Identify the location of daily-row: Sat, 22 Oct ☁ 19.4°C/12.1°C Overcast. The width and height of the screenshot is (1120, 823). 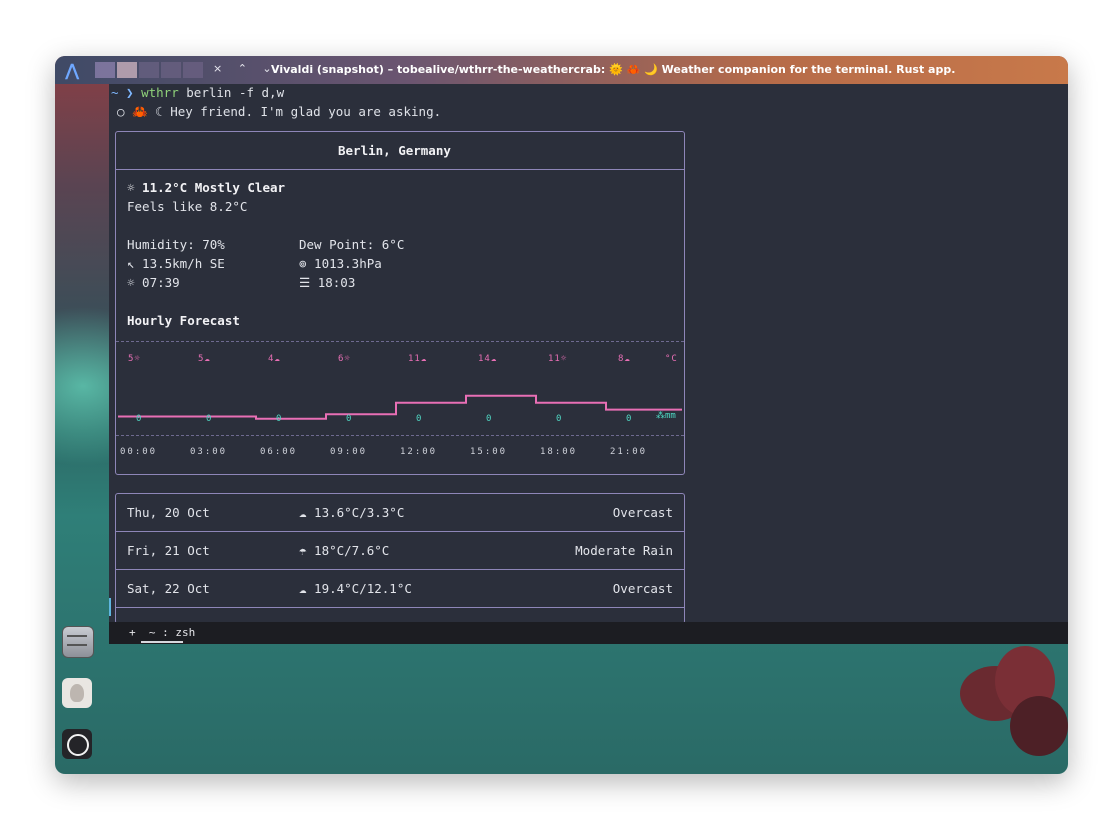
(400, 589).